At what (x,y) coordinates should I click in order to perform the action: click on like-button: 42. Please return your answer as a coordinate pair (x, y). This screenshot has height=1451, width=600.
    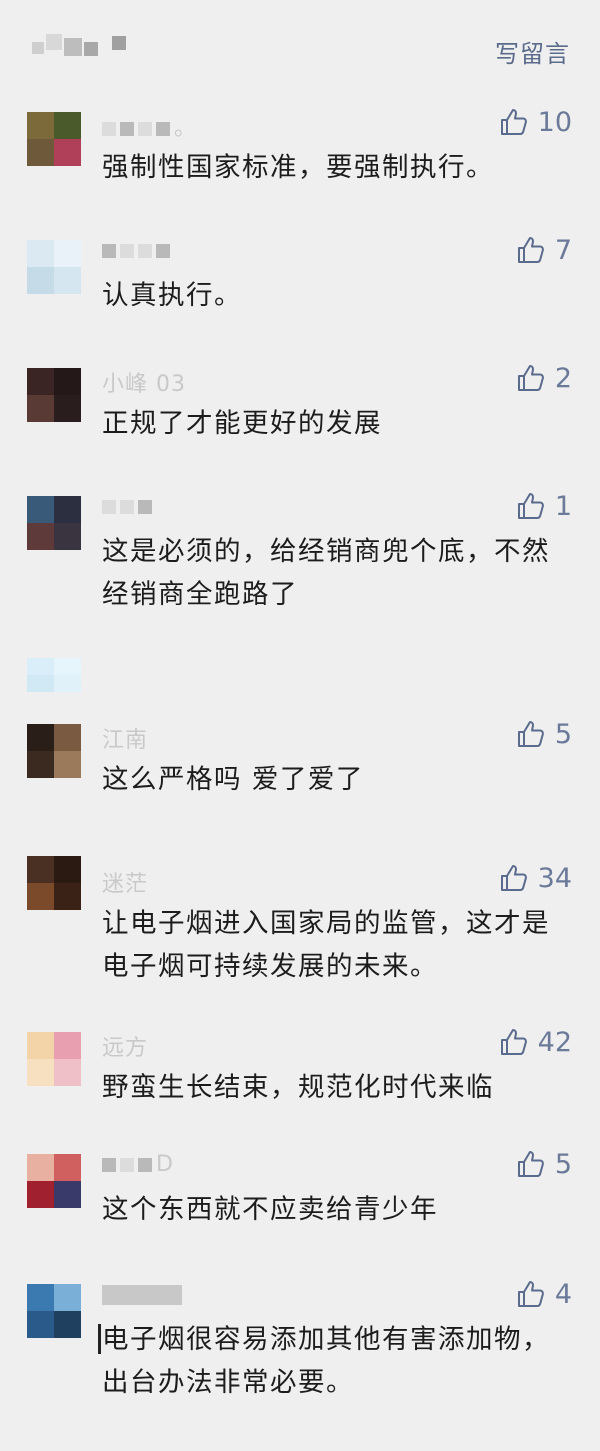
    Looking at the image, I should click on (535, 1042).